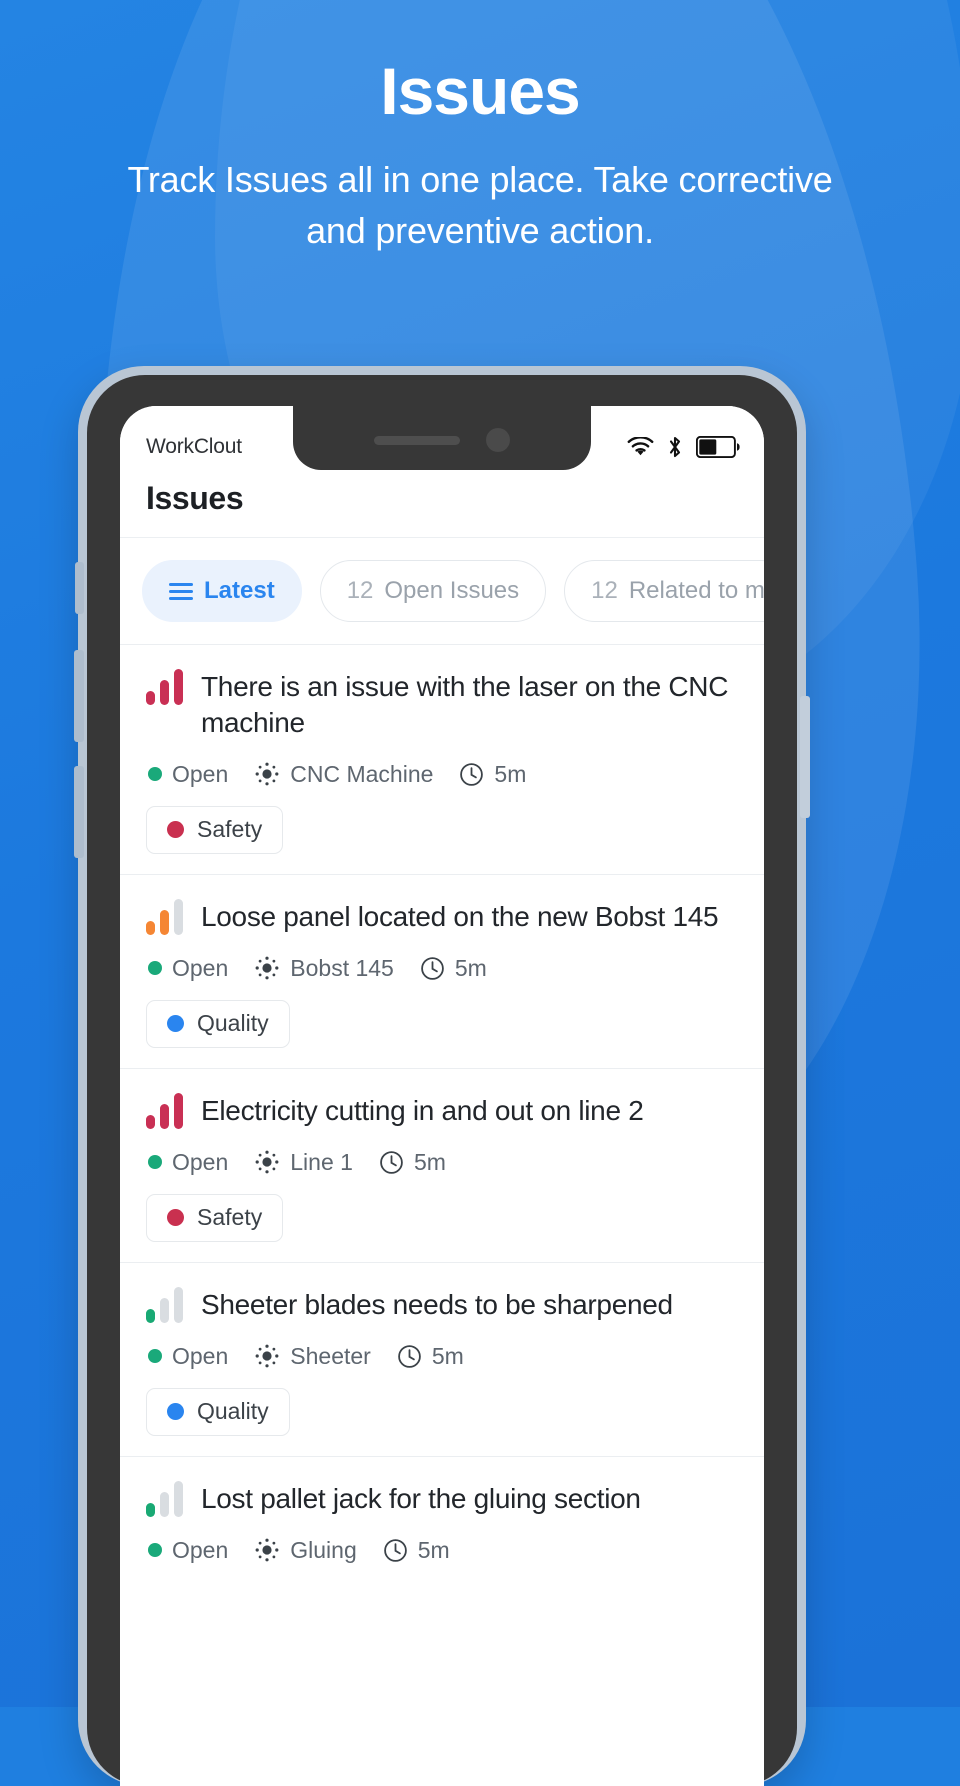 Image resolution: width=960 pixels, height=1786 pixels. I want to click on issue-tag-row: Quality, so click(442, 1411).